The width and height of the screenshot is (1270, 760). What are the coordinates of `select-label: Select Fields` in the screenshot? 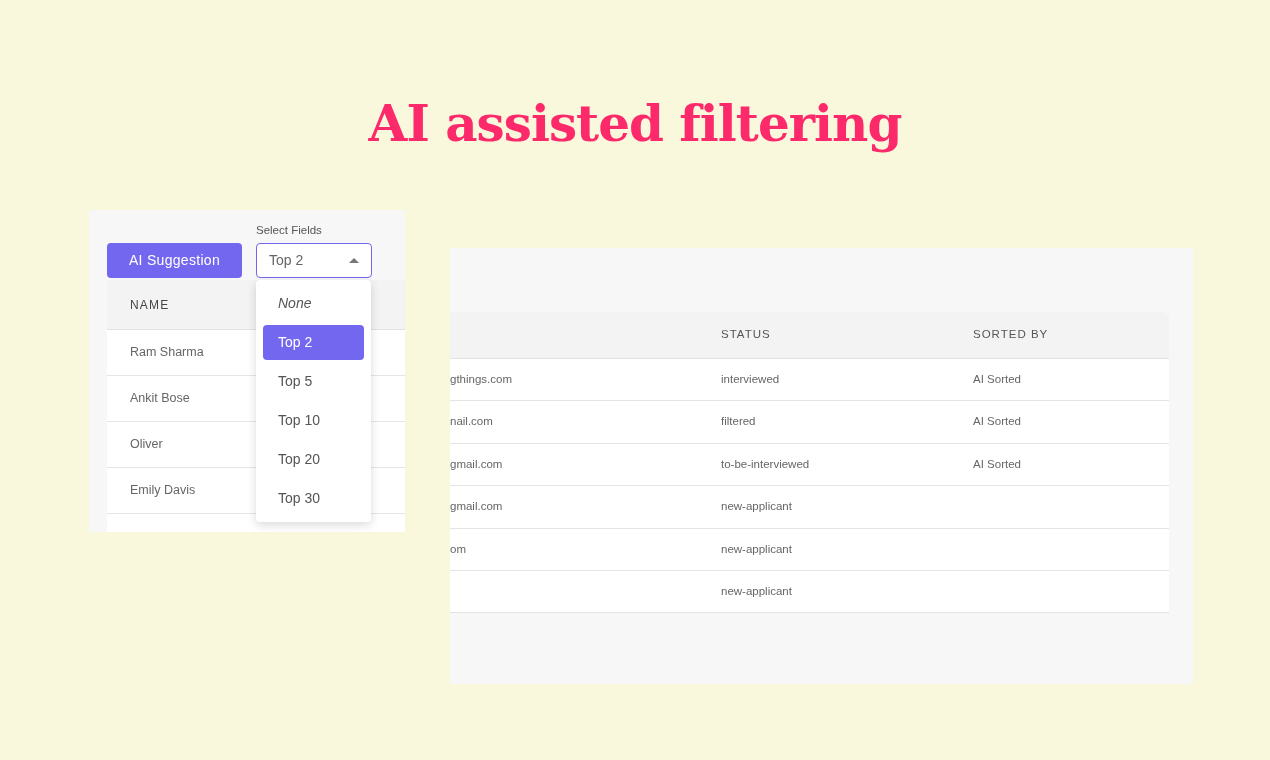 It's located at (289, 230).